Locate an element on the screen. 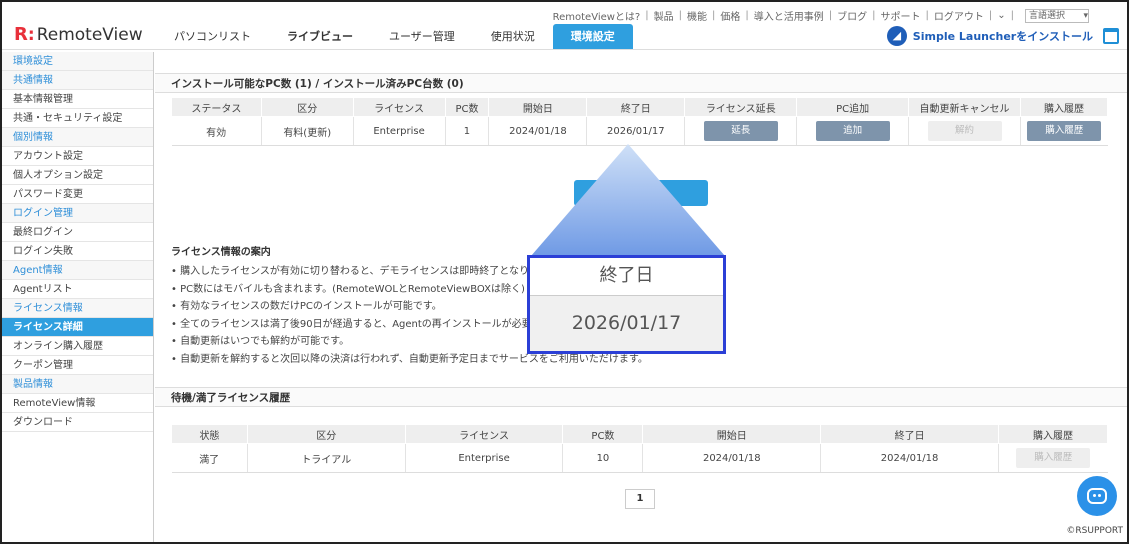 This screenshot has height=544, width=1129. sidebar-category: ライセンス情報 is located at coordinates (77, 308).